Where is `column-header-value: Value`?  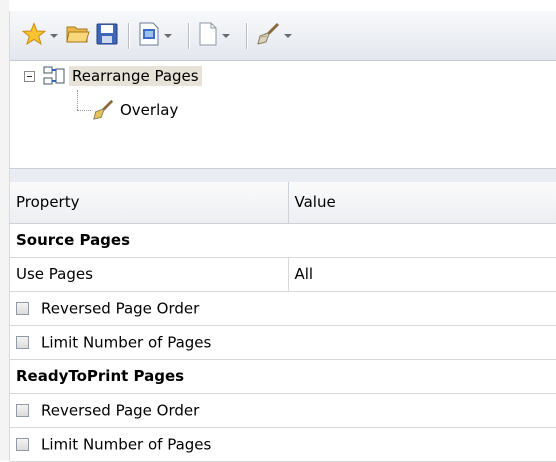 column-header-value: Value is located at coordinates (422, 203).